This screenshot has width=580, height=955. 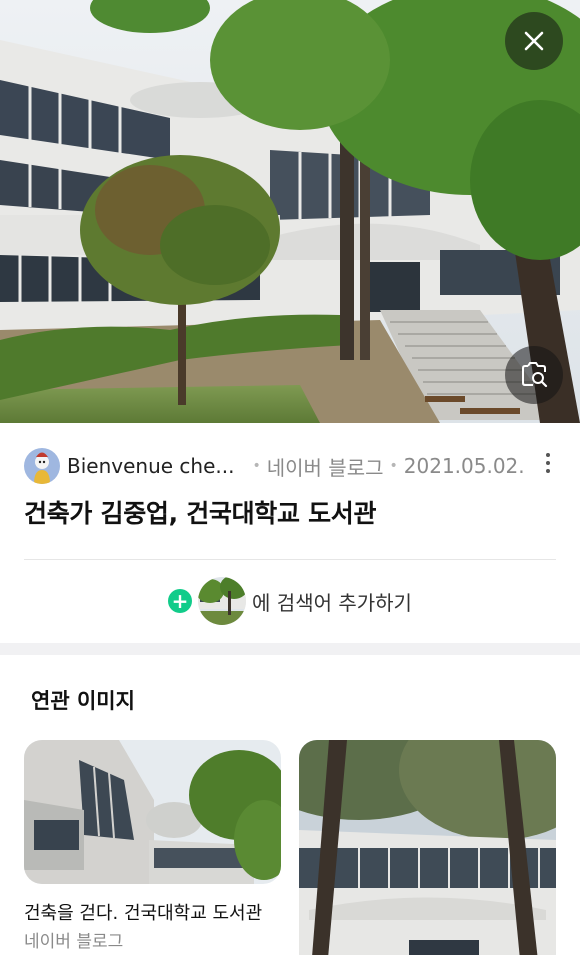 I want to click on close-button, so click(x=534, y=41).